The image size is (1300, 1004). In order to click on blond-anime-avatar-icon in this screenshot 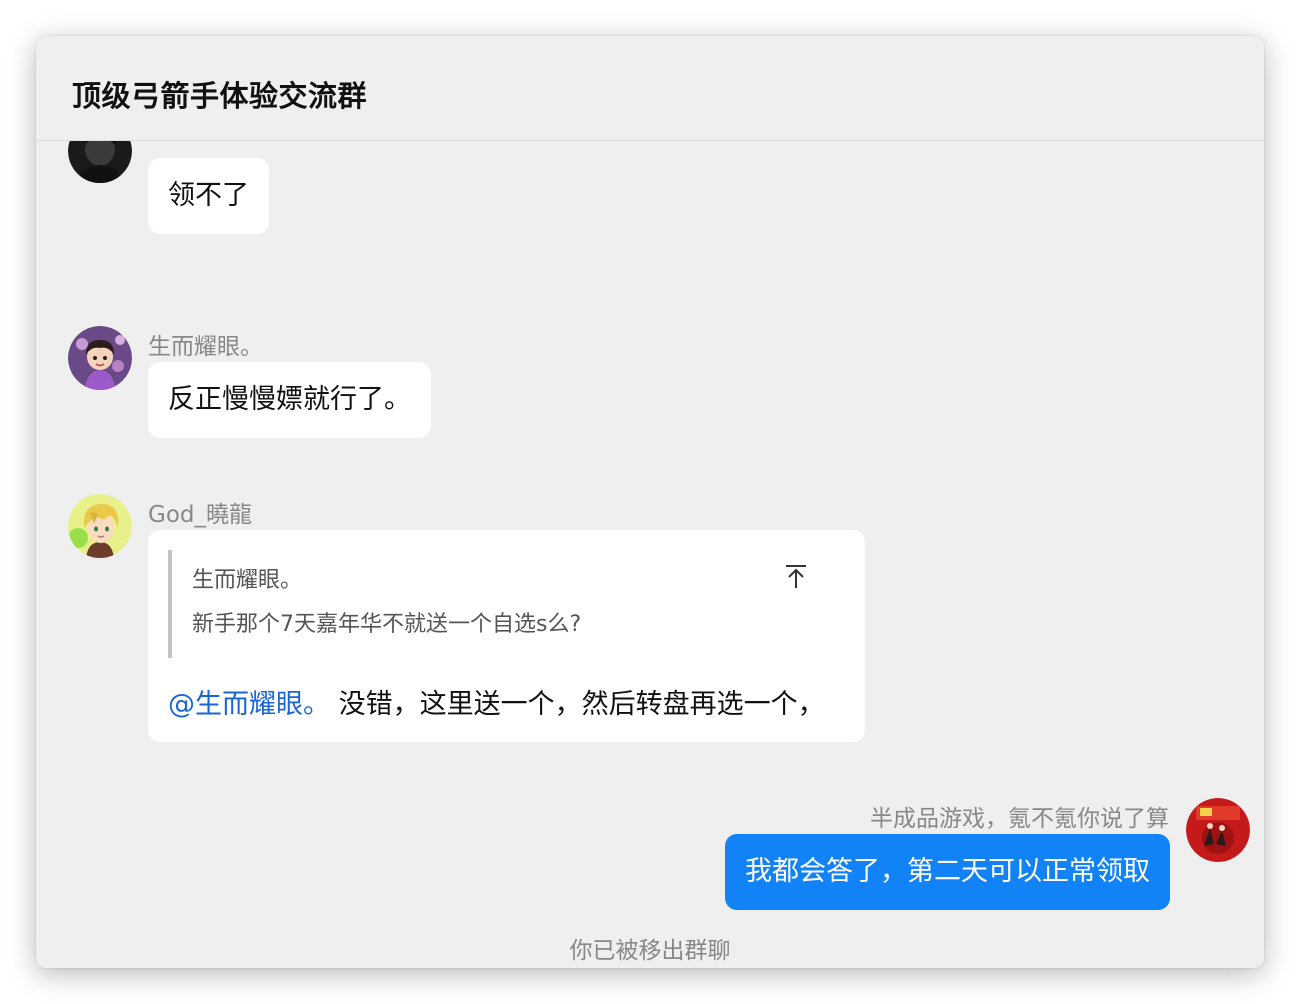, I will do `click(100, 526)`.